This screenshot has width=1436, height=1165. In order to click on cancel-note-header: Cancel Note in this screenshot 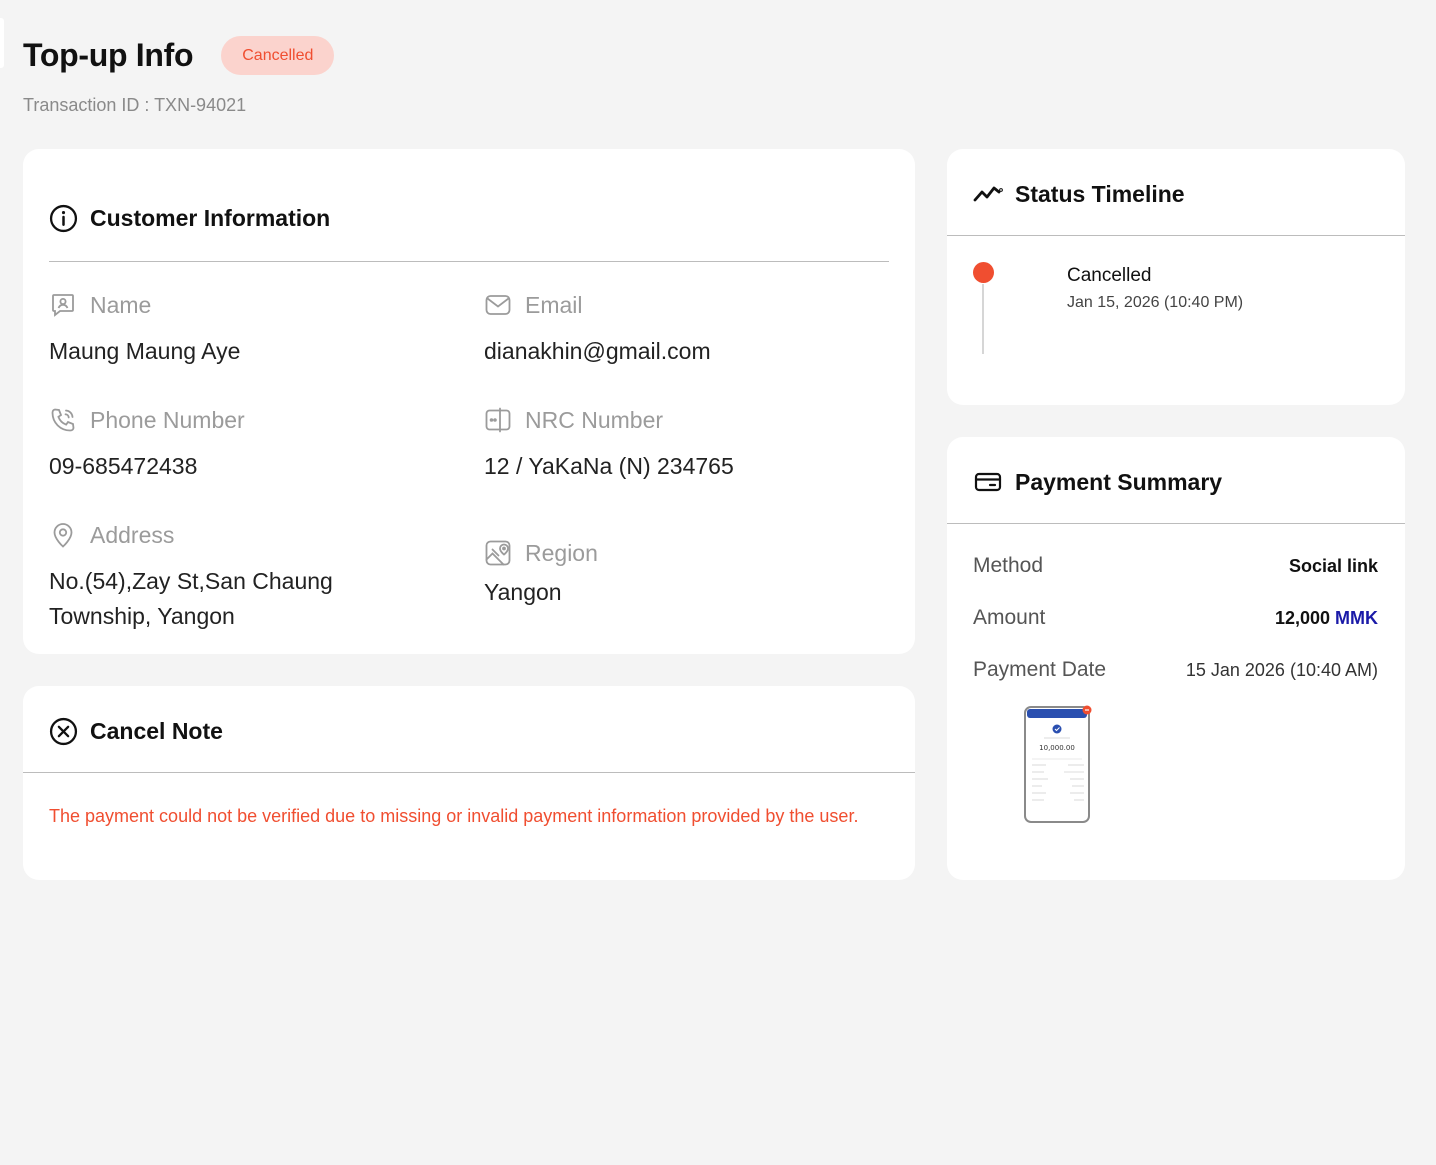, I will do `click(136, 731)`.